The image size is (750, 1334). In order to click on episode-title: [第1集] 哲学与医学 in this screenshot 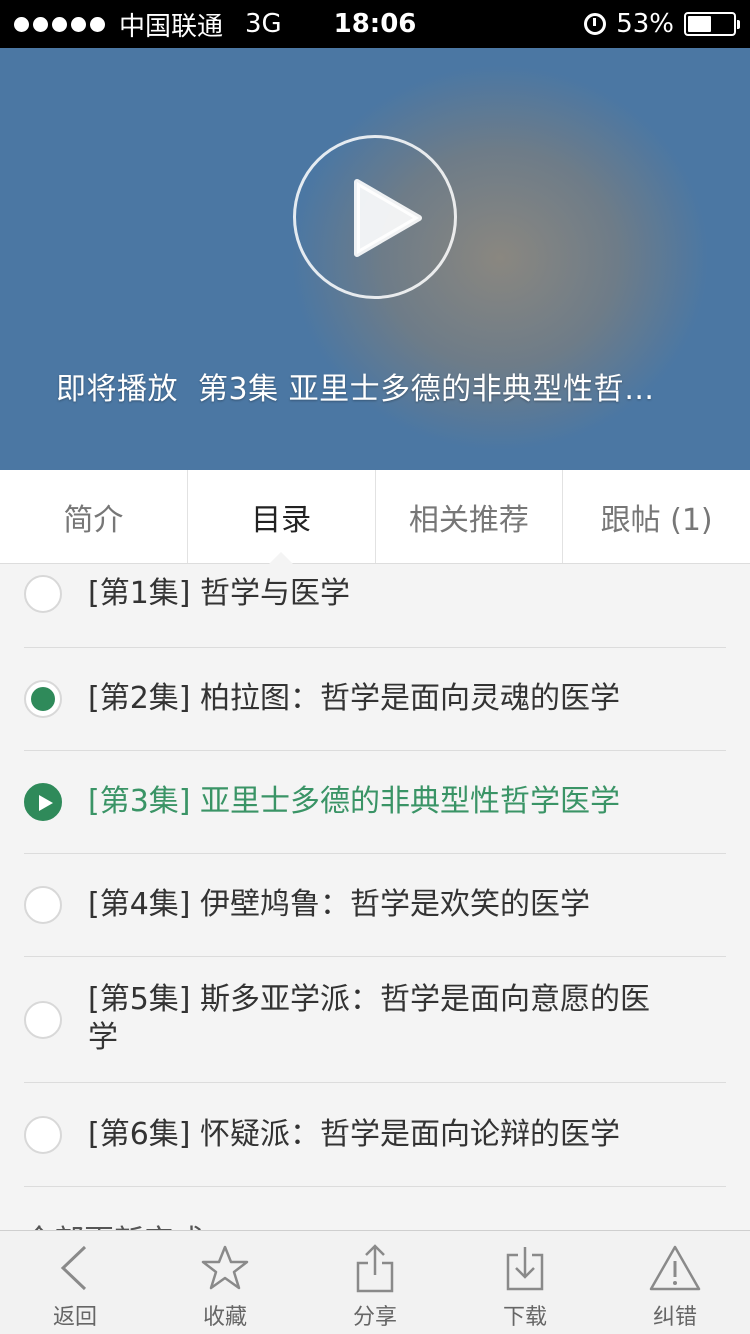, I will do `click(219, 593)`.